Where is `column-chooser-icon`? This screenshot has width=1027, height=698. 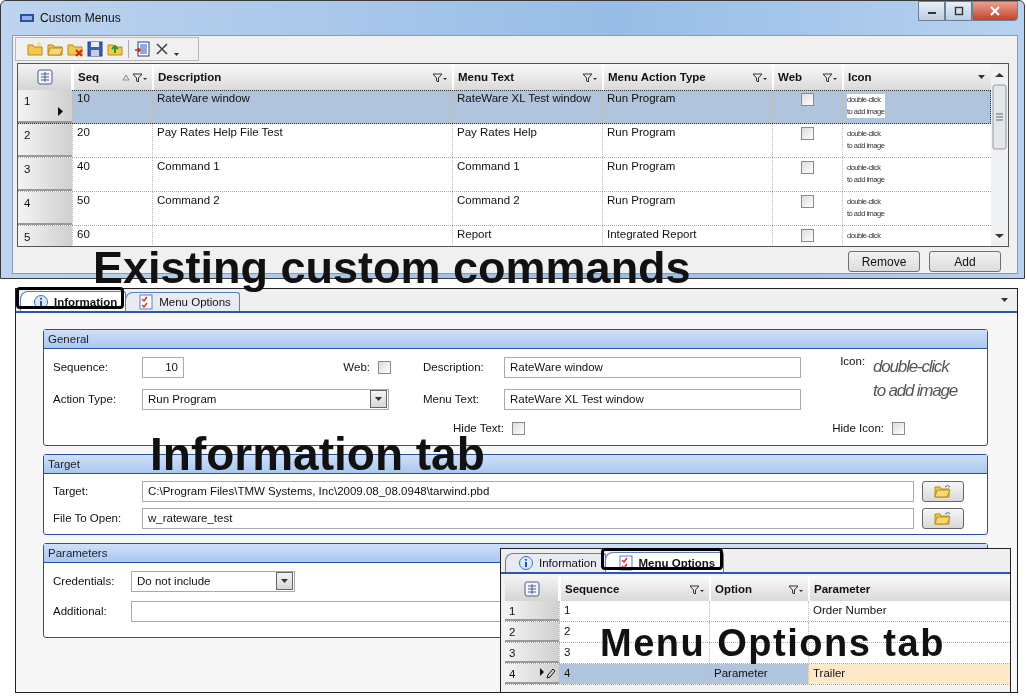
column-chooser-icon is located at coordinates (44, 77).